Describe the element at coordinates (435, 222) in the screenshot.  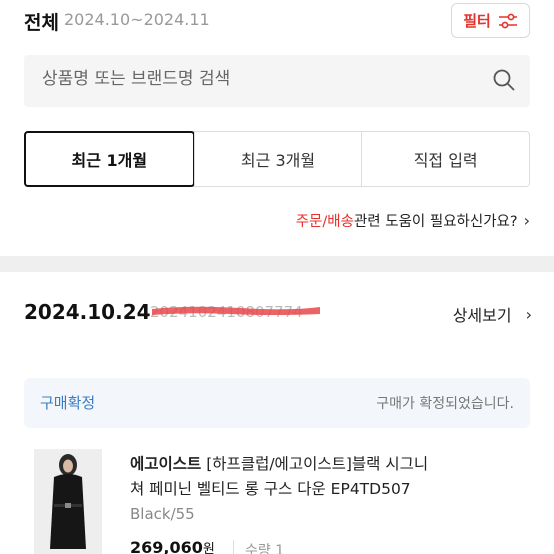
I see `help-text: 관련 도움이 필요하신가요?` at that location.